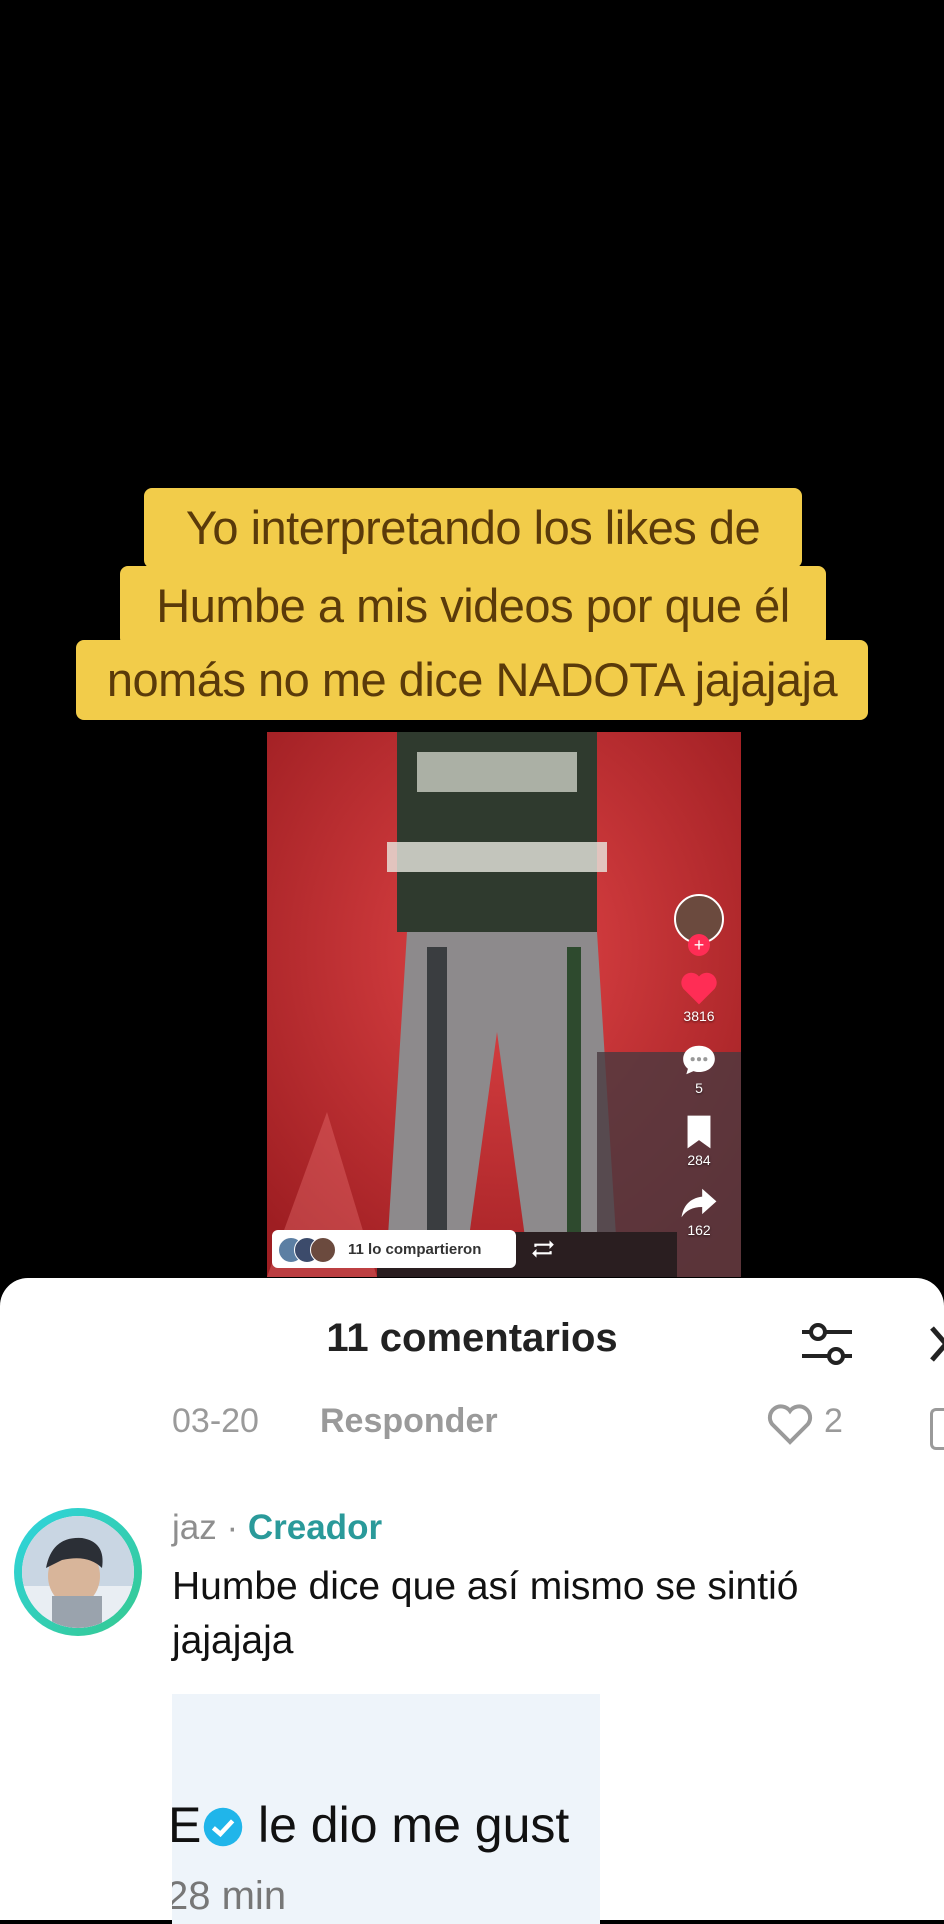  I want to click on prev-comment-likes: 2, so click(833, 1421).